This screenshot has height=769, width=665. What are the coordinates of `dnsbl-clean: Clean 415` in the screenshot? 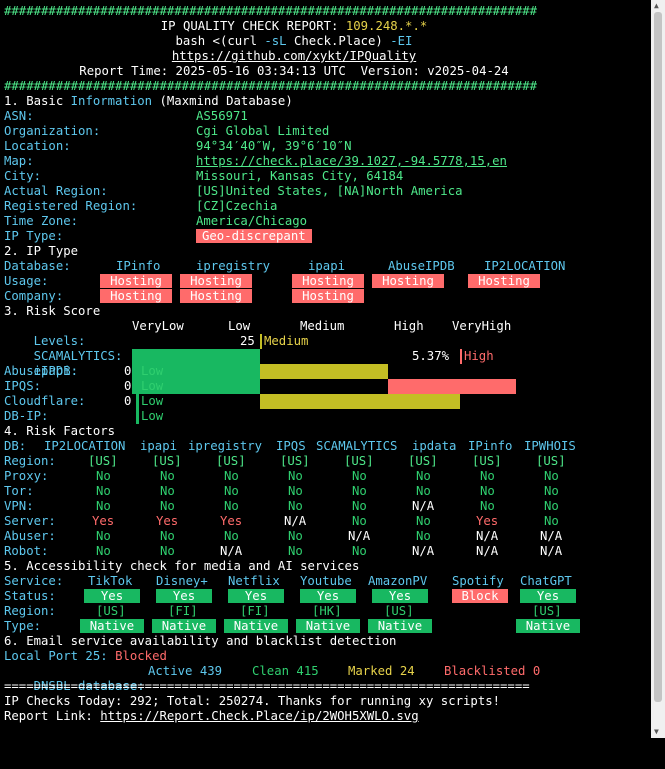 It's located at (285, 671).